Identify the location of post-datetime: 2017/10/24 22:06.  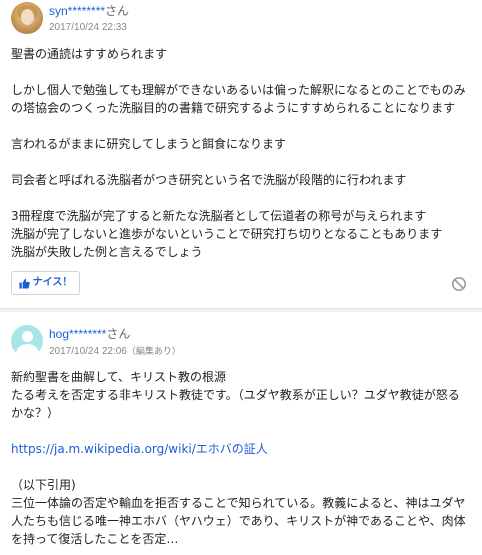
(88, 351).